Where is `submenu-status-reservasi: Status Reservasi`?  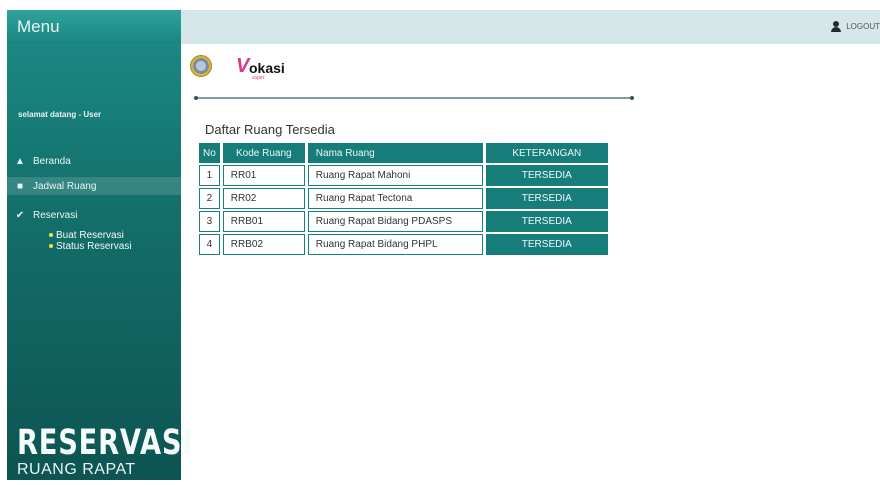
submenu-status-reservasi: Status Reservasi is located at coordinates (90, 246).